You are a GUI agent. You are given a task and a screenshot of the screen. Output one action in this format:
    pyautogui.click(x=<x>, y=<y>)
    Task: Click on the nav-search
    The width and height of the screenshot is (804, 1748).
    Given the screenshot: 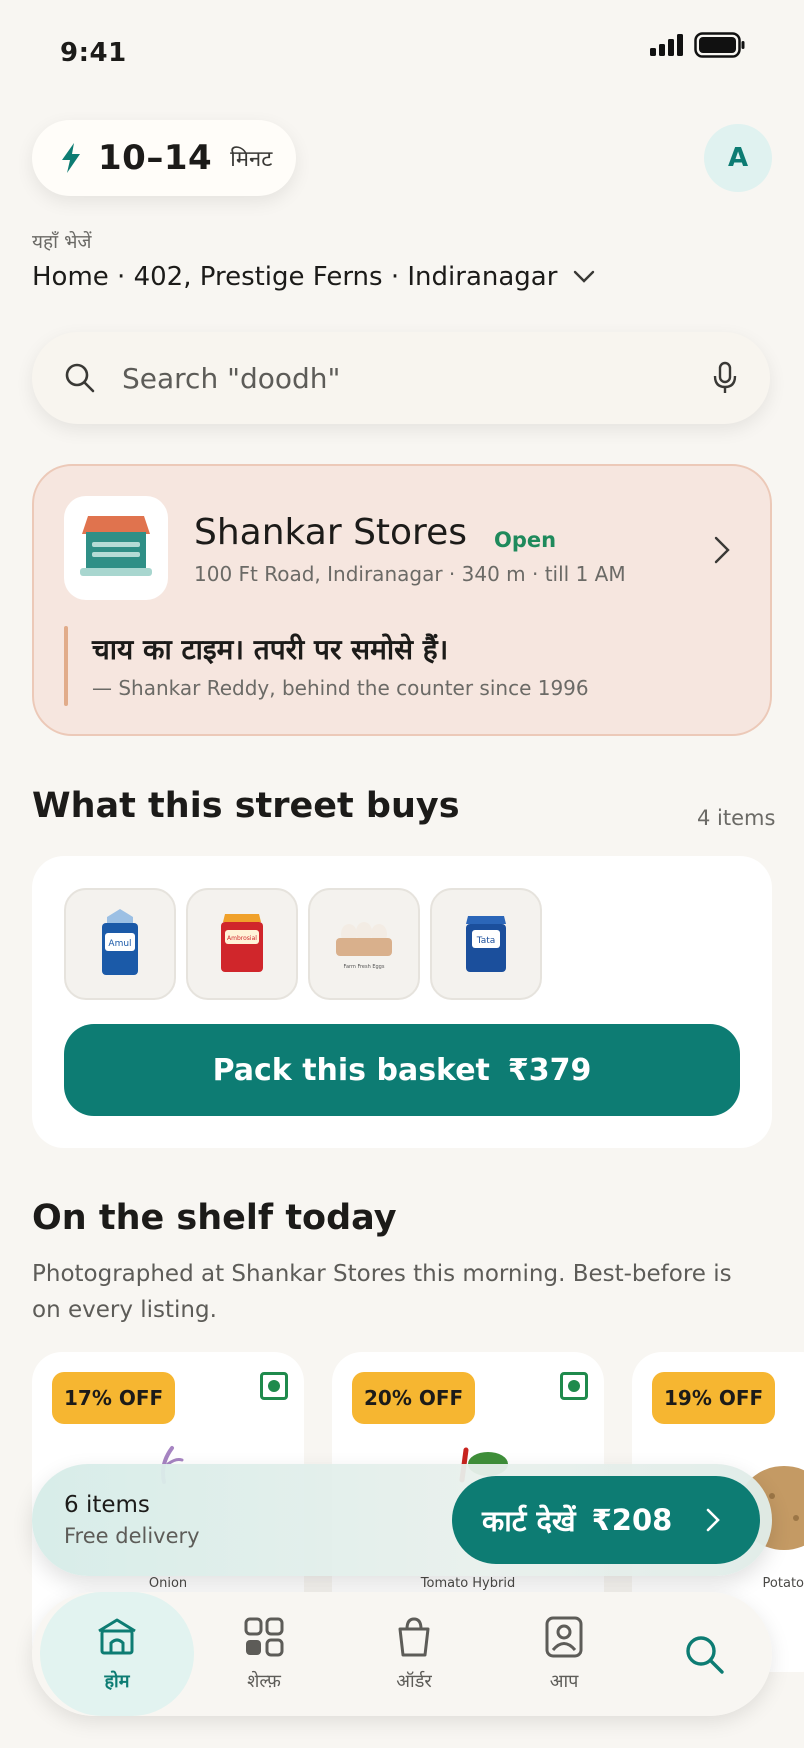 What is the action you would take?
    pyautogui.click(x=704, y=1654)
    